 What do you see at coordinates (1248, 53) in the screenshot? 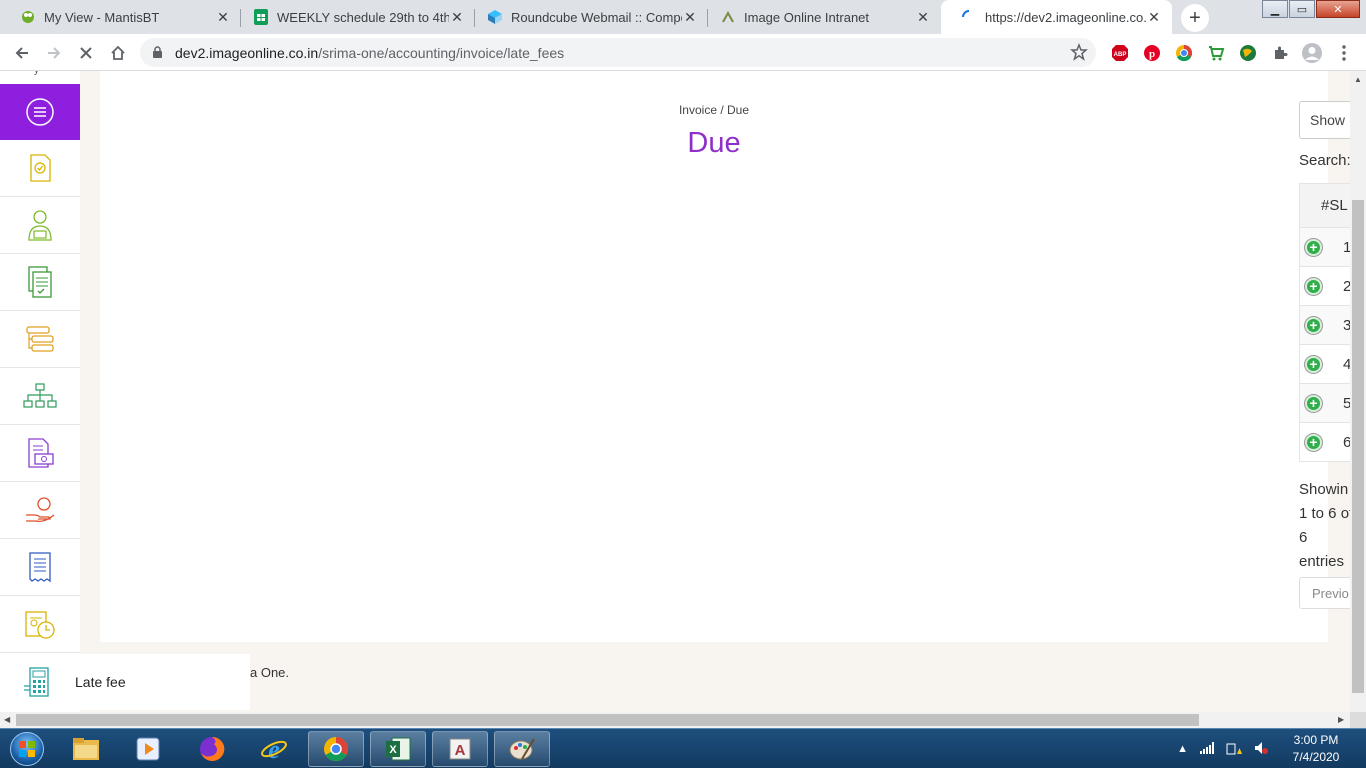
I see `globe-ext-icon` at bounding box center [1248, 53].